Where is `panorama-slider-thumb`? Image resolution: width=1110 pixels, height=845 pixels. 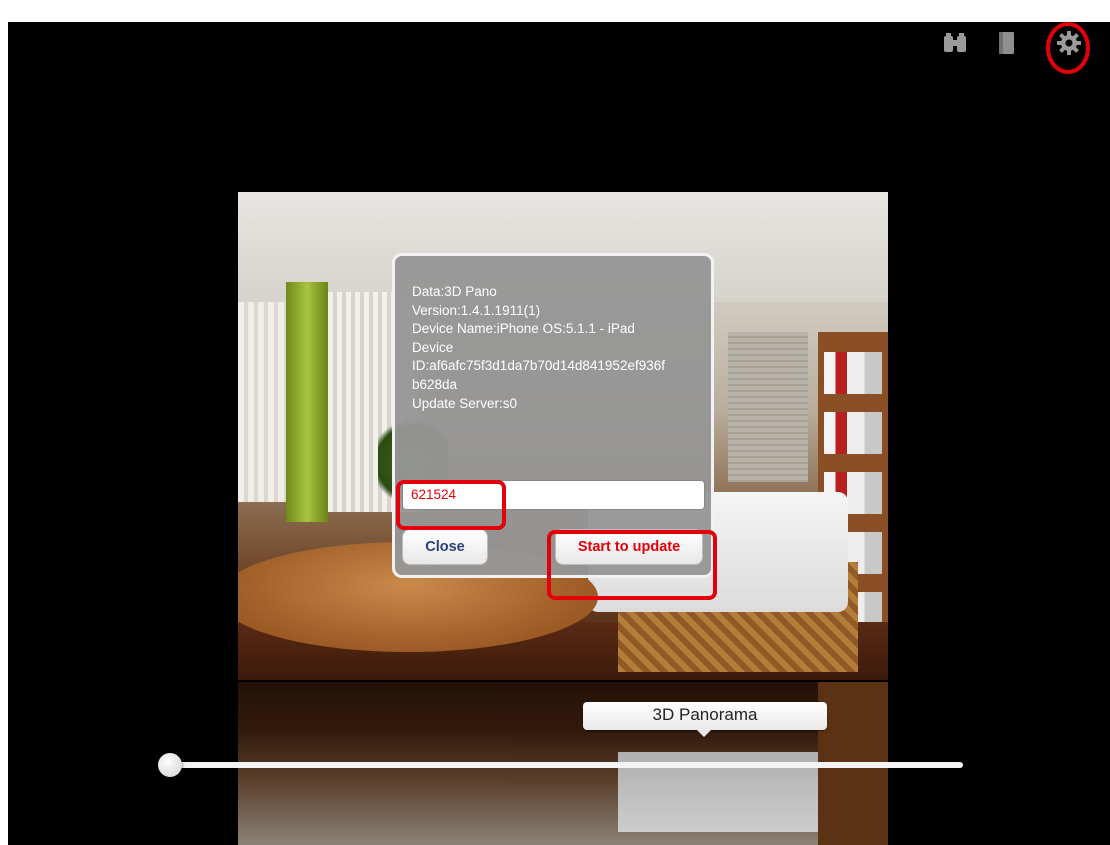 panorama-slider-thumb is located at coordinates (170, 765).